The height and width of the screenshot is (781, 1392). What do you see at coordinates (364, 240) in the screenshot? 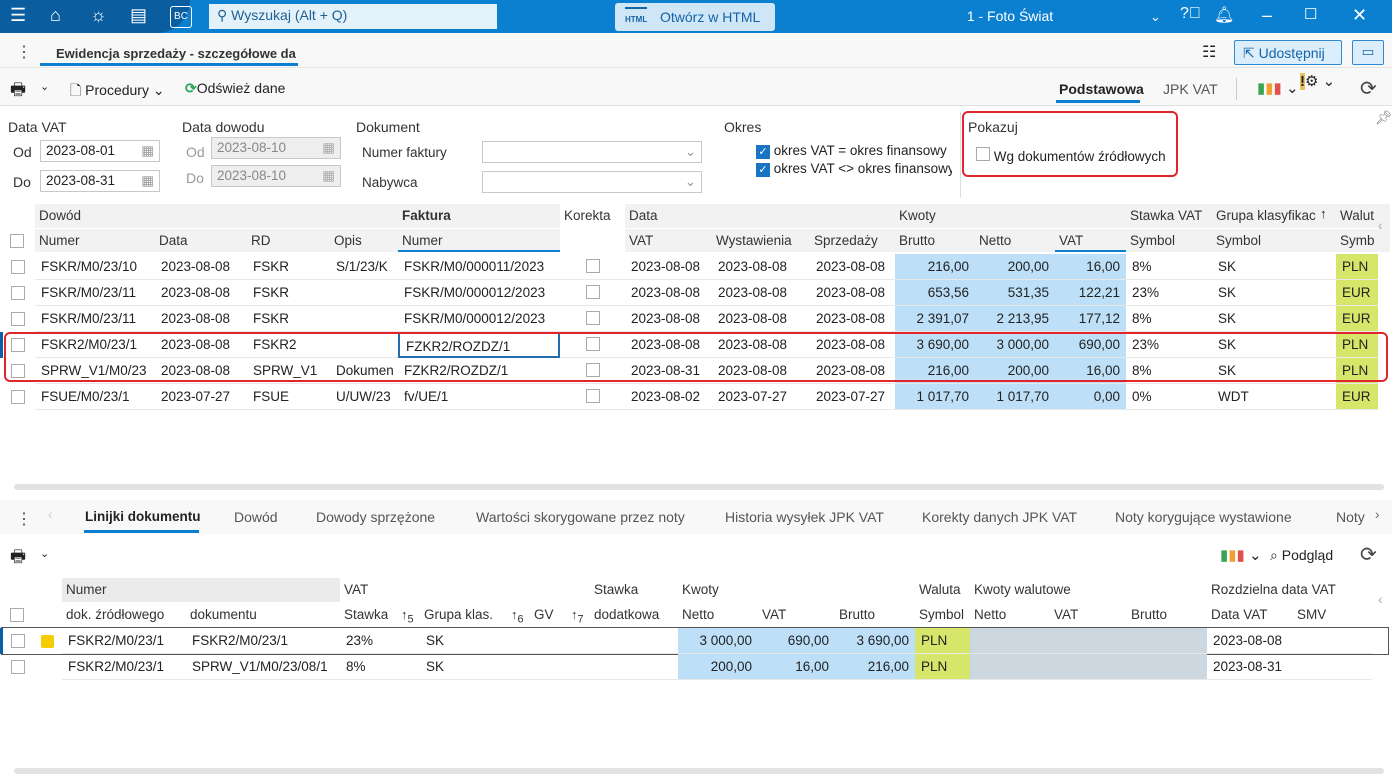
I see `column-header: Opis` at bounding box center [364, 240].